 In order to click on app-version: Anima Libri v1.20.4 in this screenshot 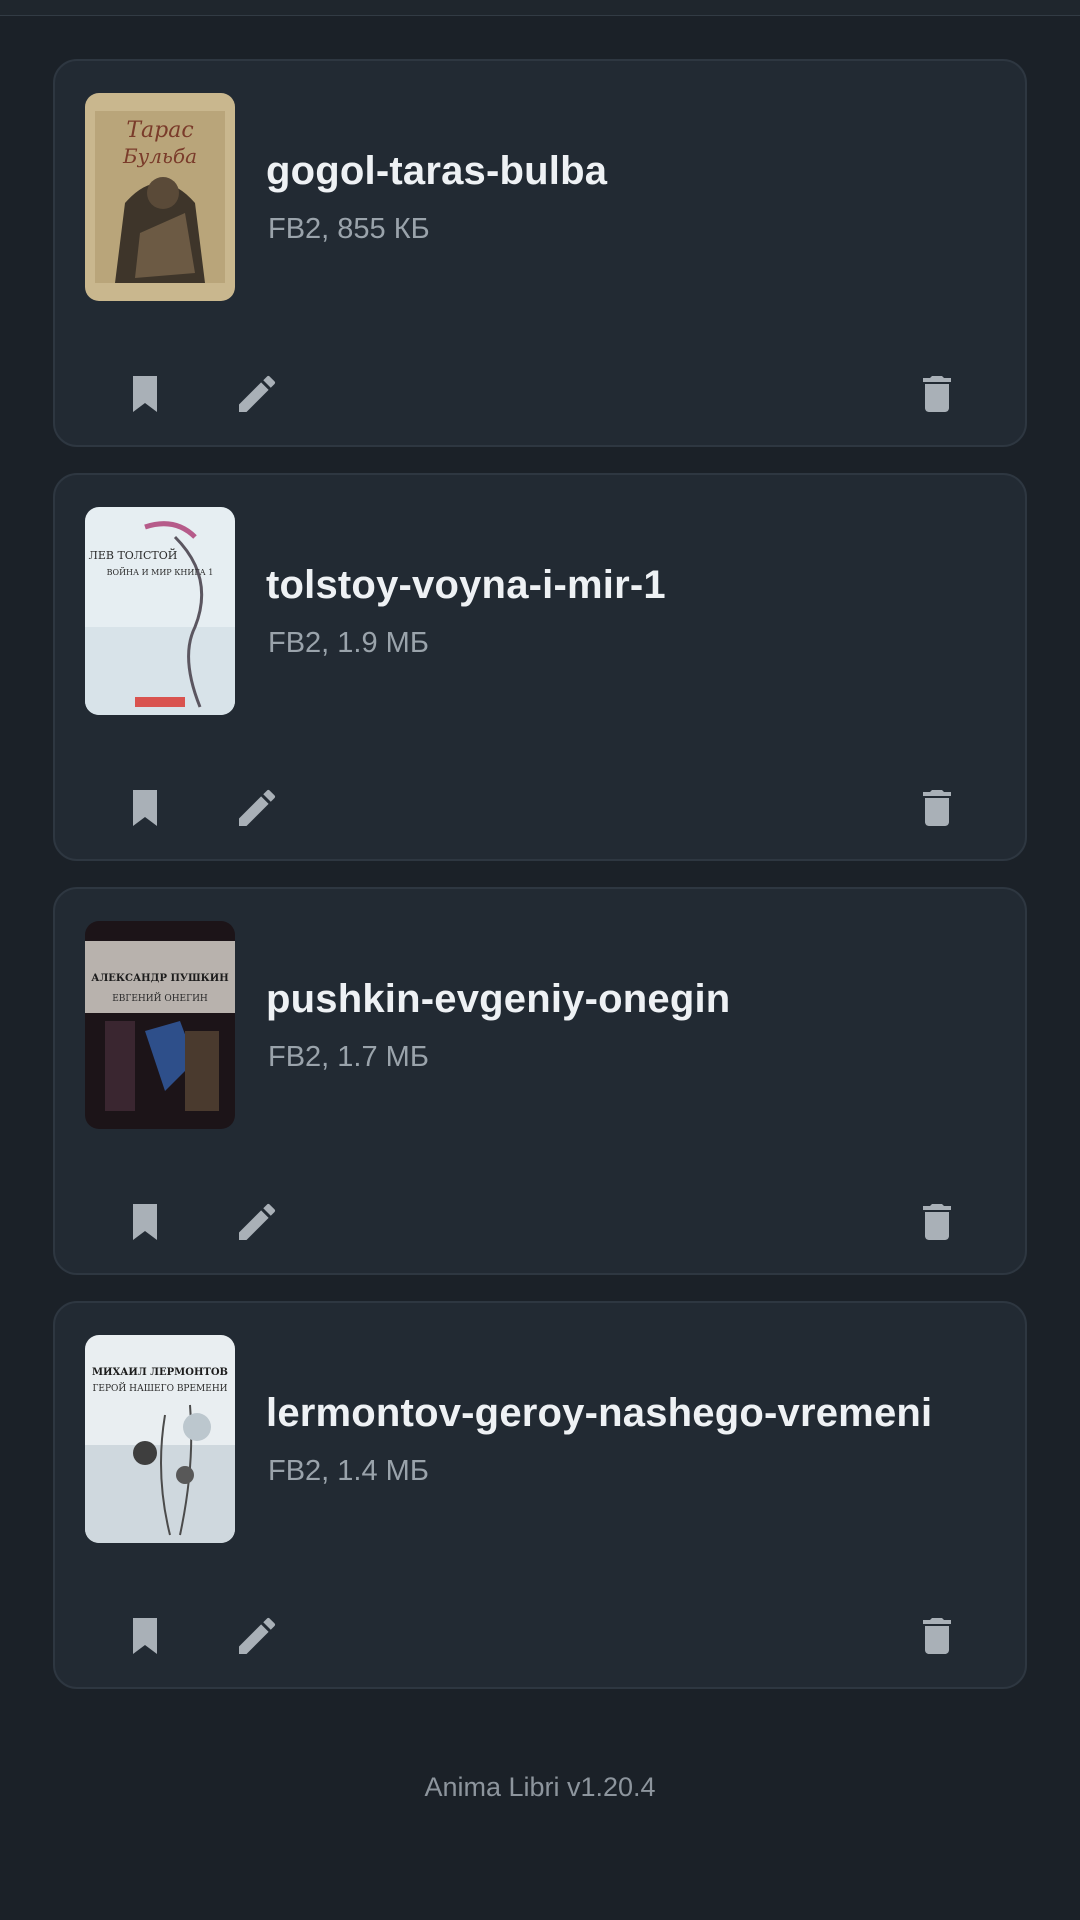, I will do `click(540, 1787)`.